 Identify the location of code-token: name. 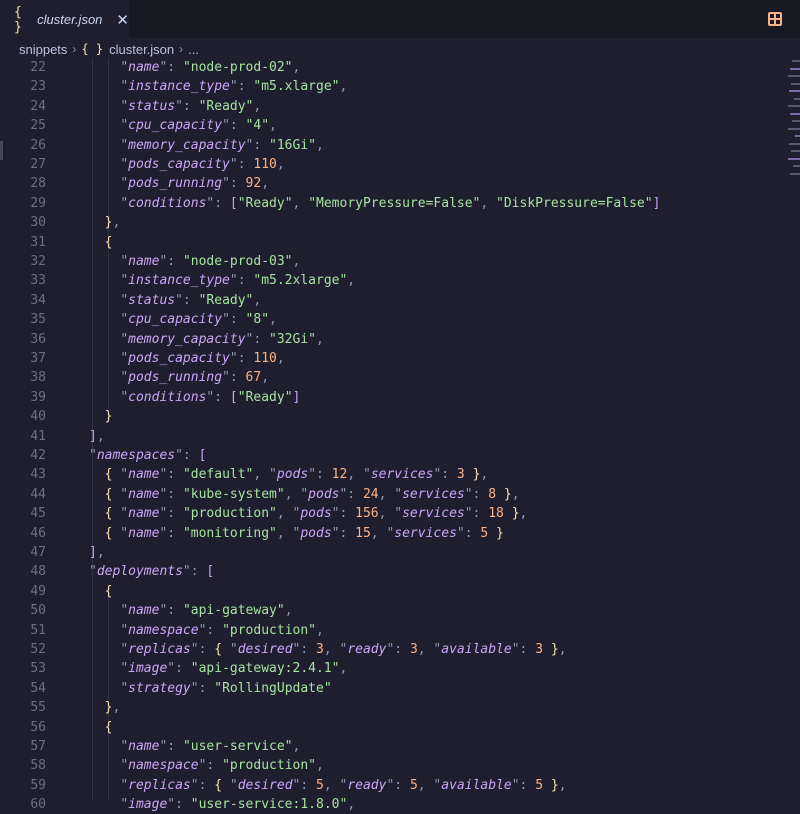
(144, 611).